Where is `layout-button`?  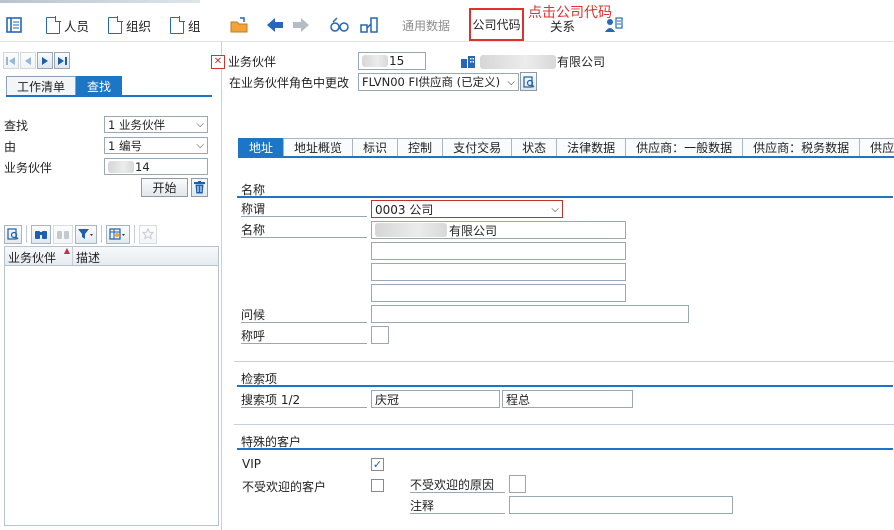 layout-button is located at coordinates (118, 234).